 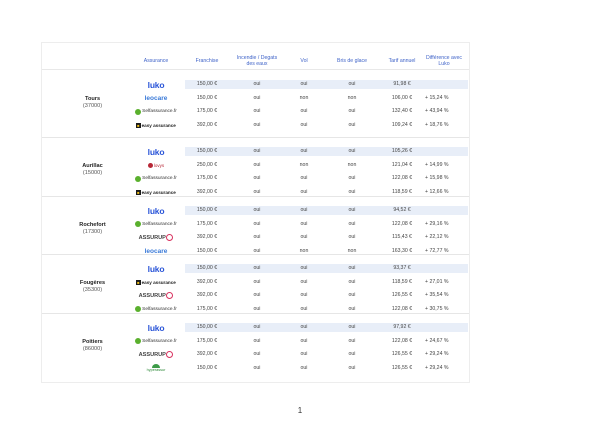 I want to click on leocare-logo: leocare, so click(x=156, y=251).